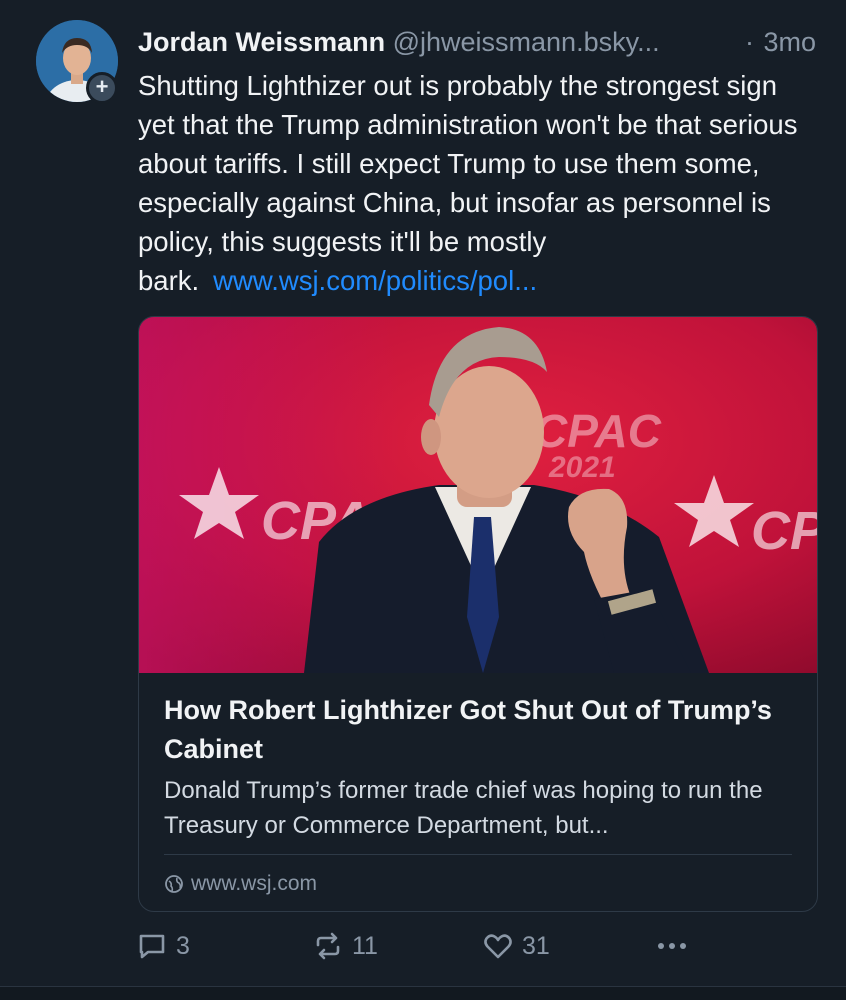 The image size is (846, 1000). I want to click on card-domain: www.wsj.com, so click(240, 884).